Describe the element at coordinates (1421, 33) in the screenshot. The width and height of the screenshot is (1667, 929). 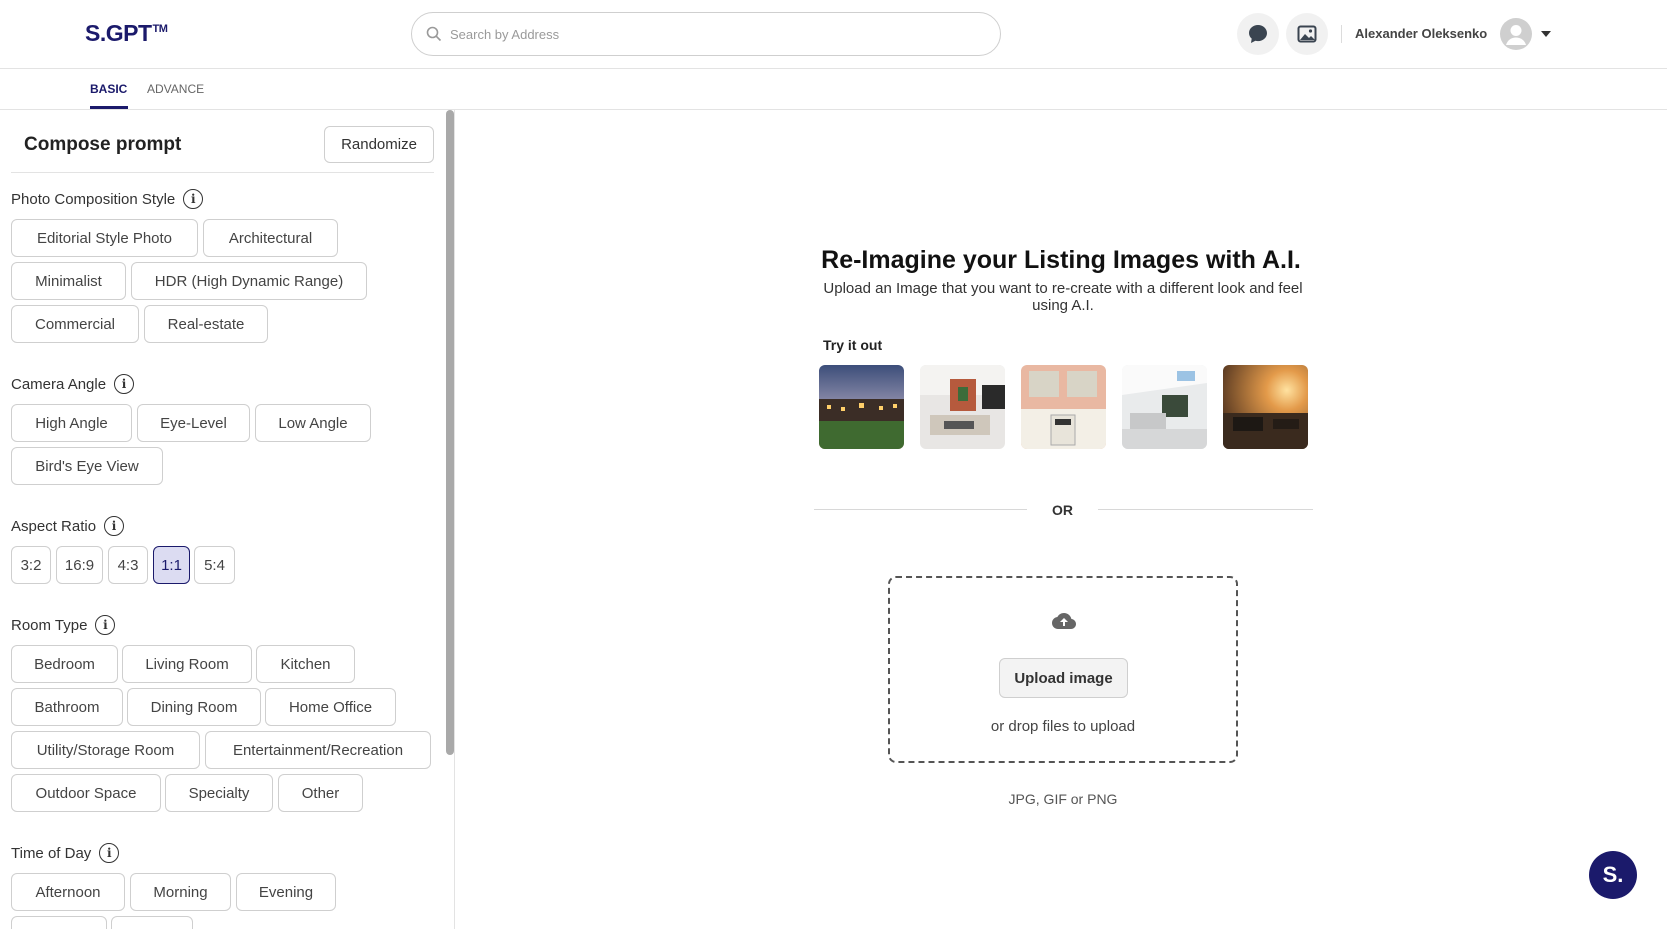
I see `user-name: Alexander Oleksenko` at that location.